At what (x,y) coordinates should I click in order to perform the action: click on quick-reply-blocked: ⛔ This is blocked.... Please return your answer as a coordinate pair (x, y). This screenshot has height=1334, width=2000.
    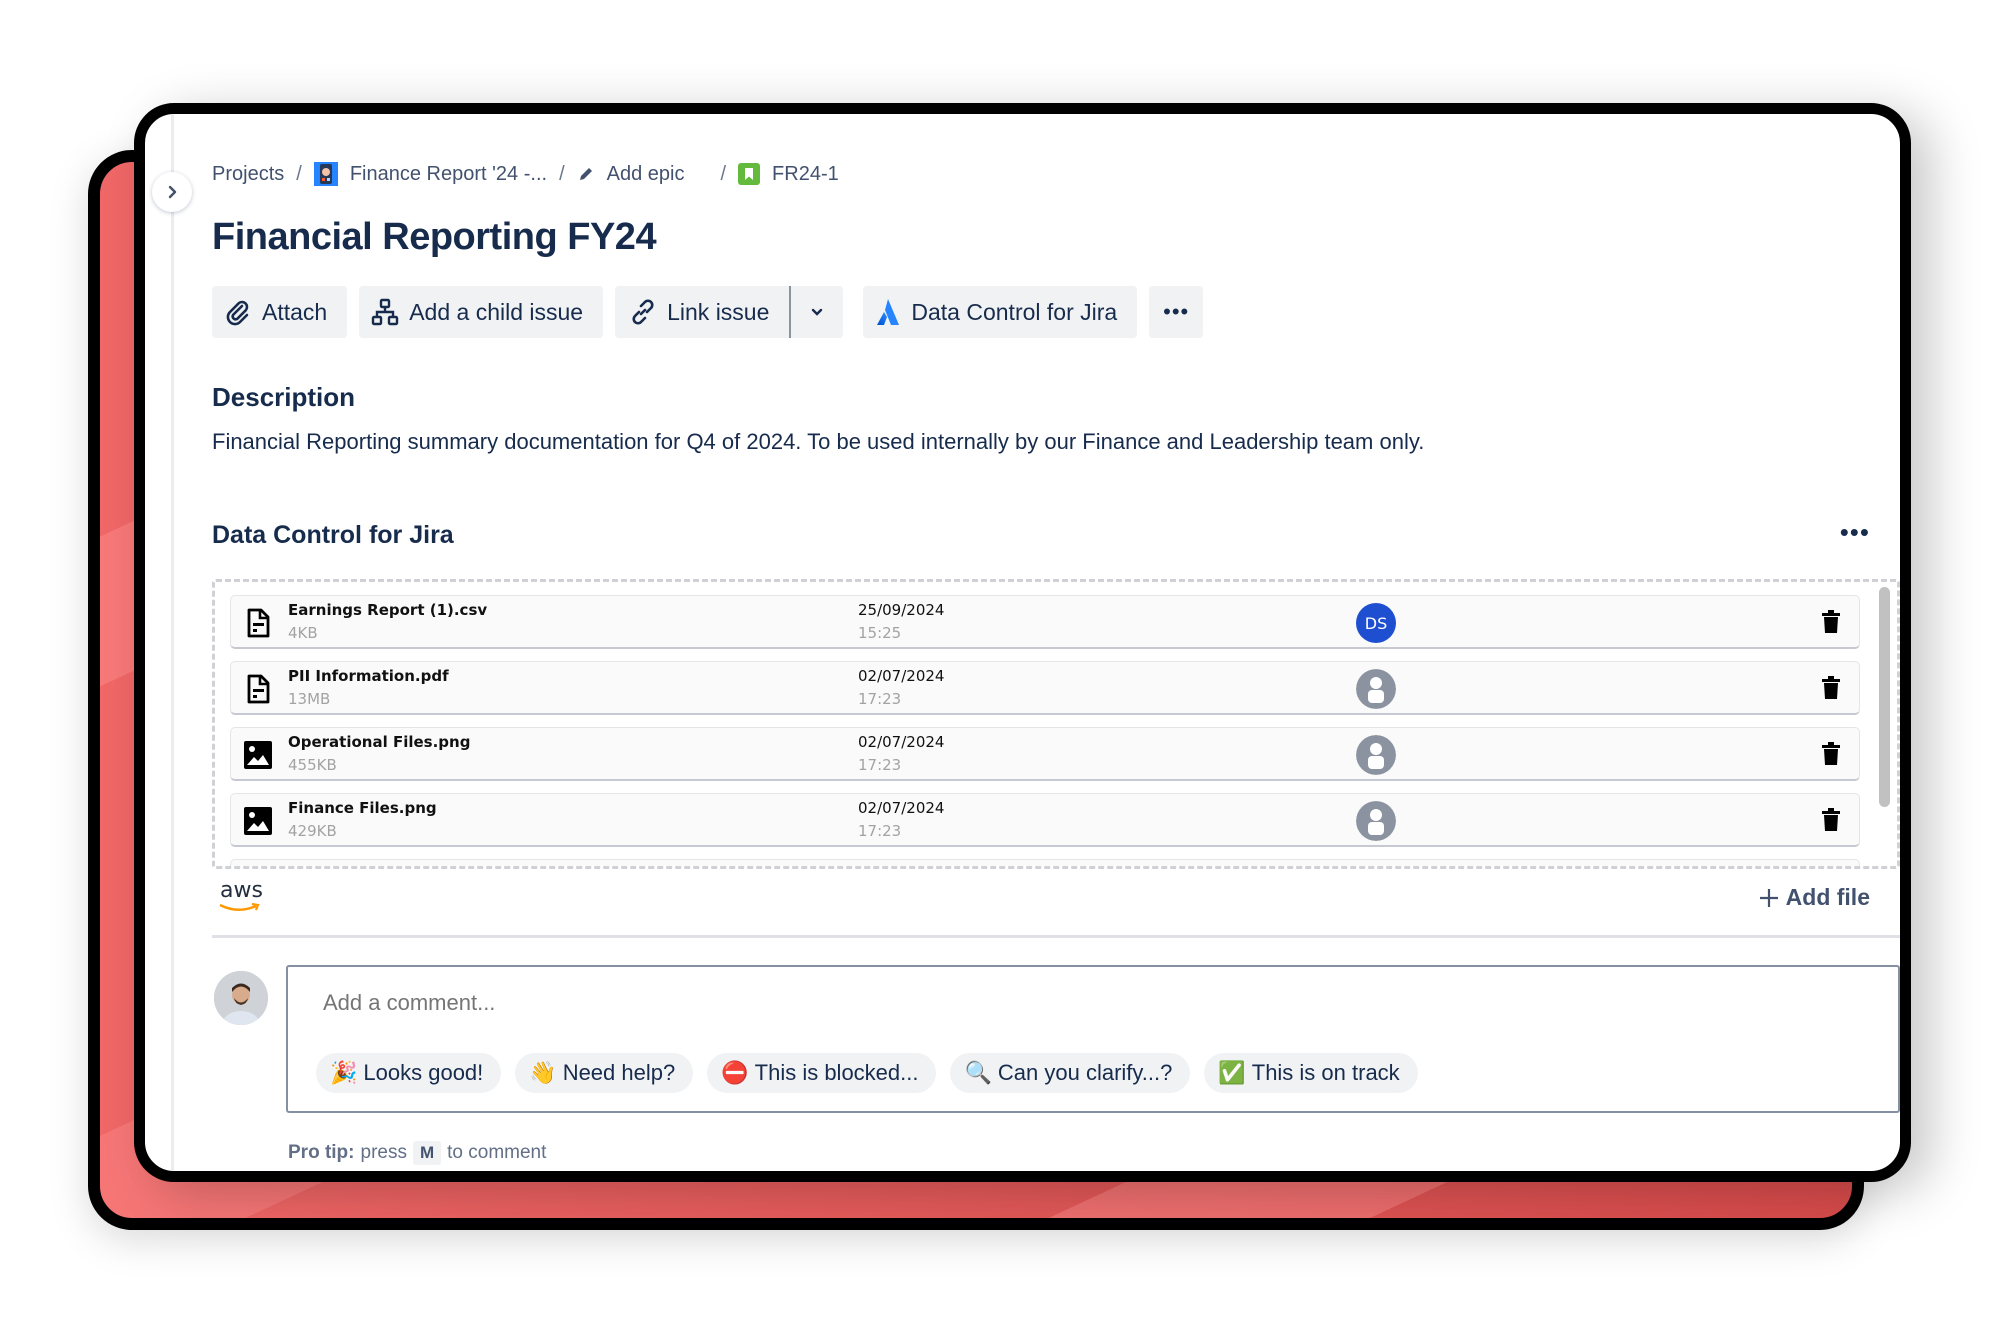
    Looking at the image, I should click on (822, 1073).